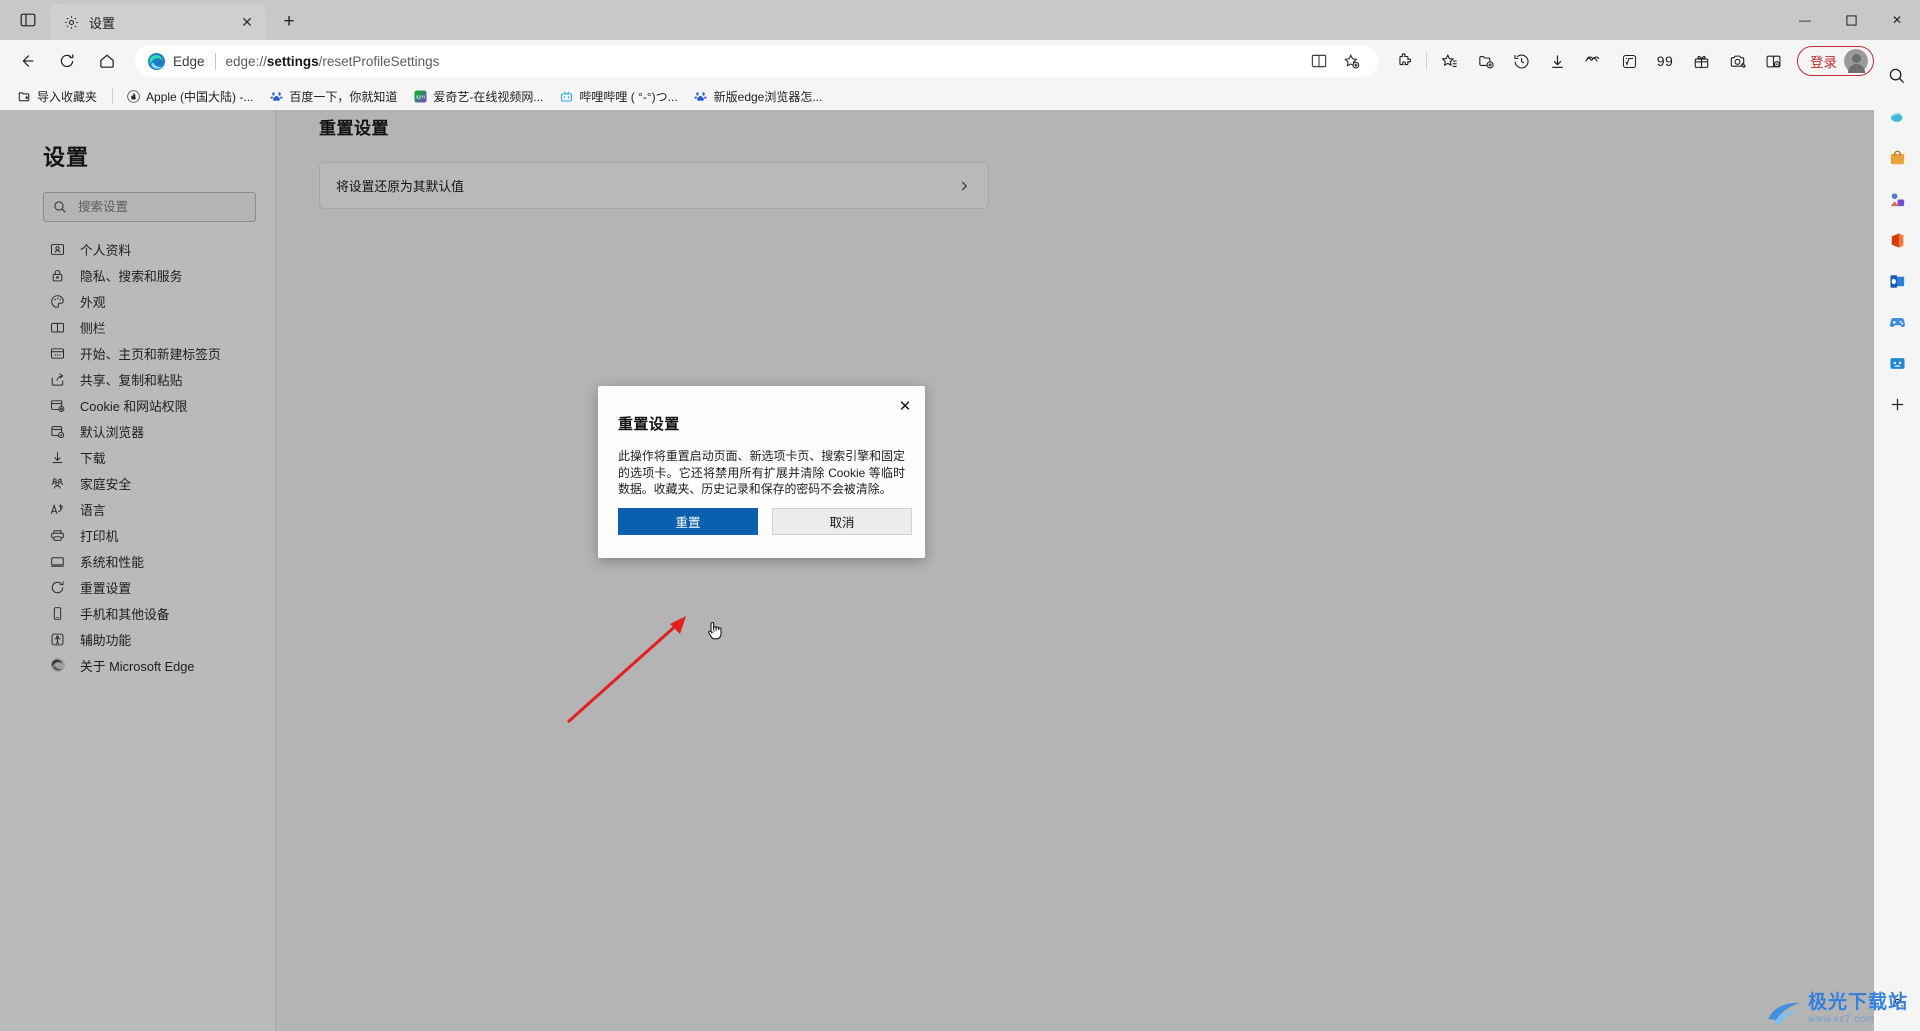 Image resolution: width=1920 pixels, height=1031 pixels. I want to click on sidebar-item-system: 系统和性能, so click(137, 561).